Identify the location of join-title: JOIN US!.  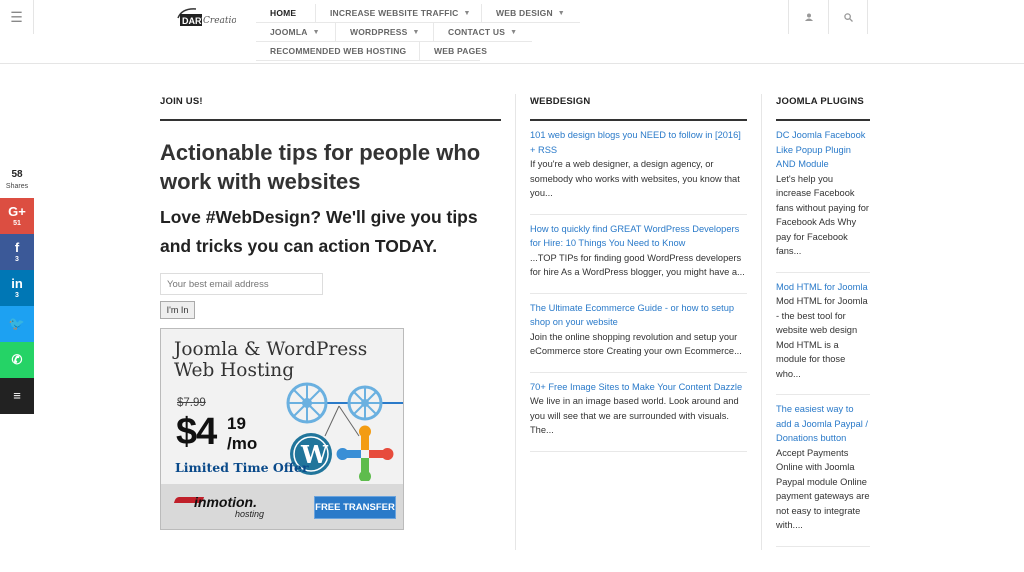
(330, 108).